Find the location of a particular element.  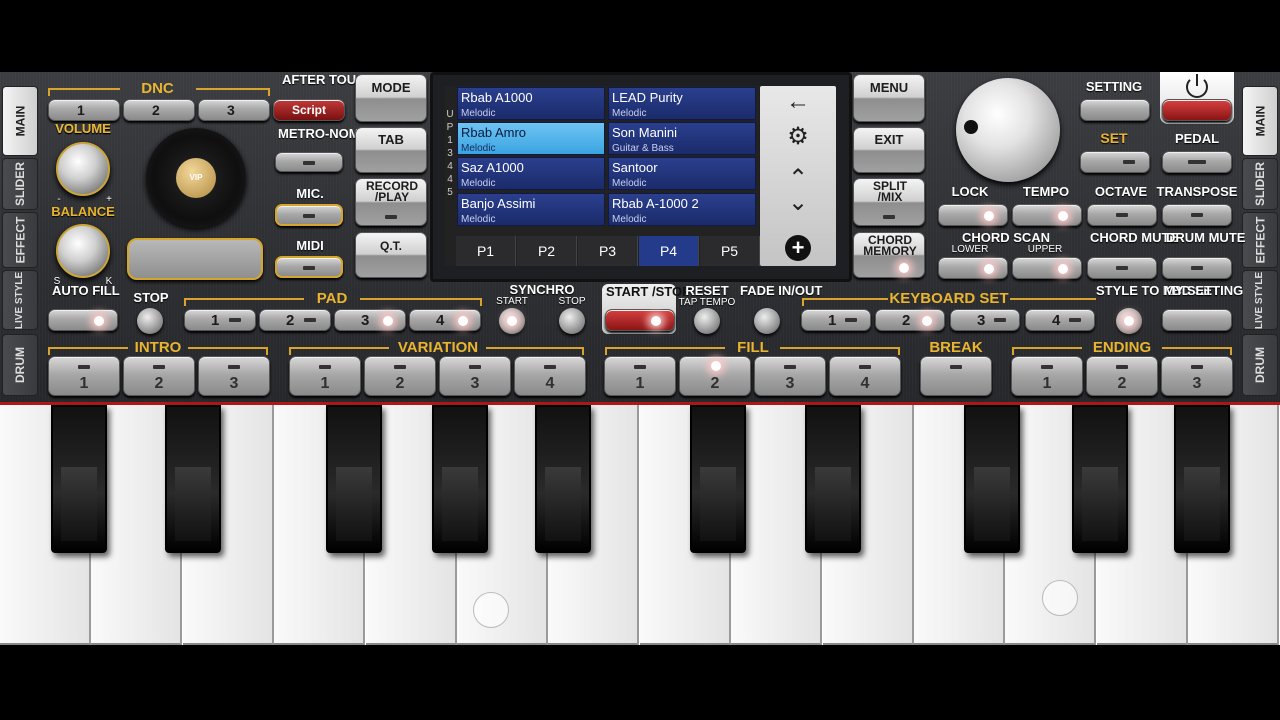

page-tab-p3: P3 is located at coordinates (608, 251).